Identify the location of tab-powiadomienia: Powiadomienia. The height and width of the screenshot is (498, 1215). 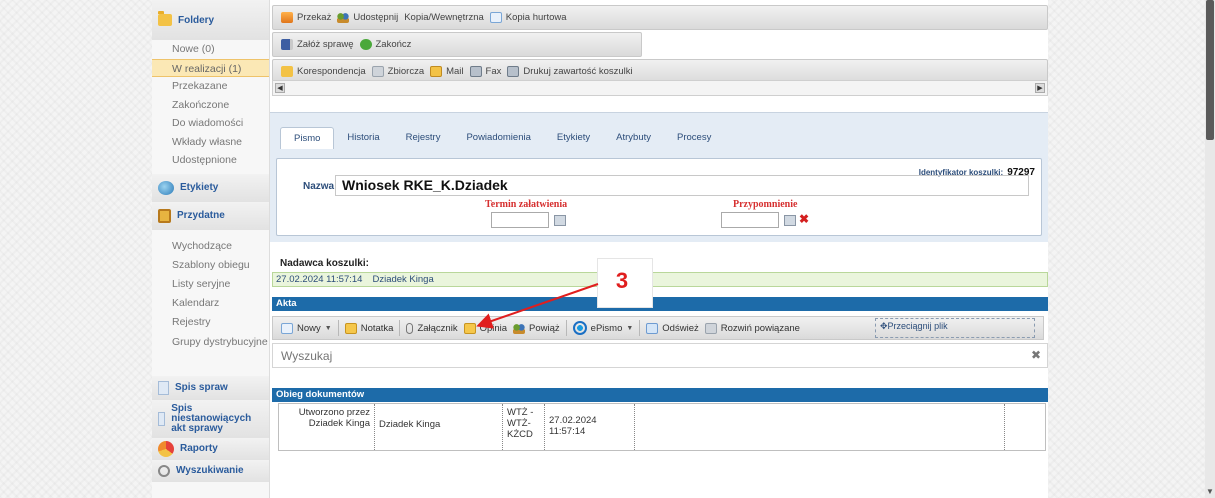
(498, 138).